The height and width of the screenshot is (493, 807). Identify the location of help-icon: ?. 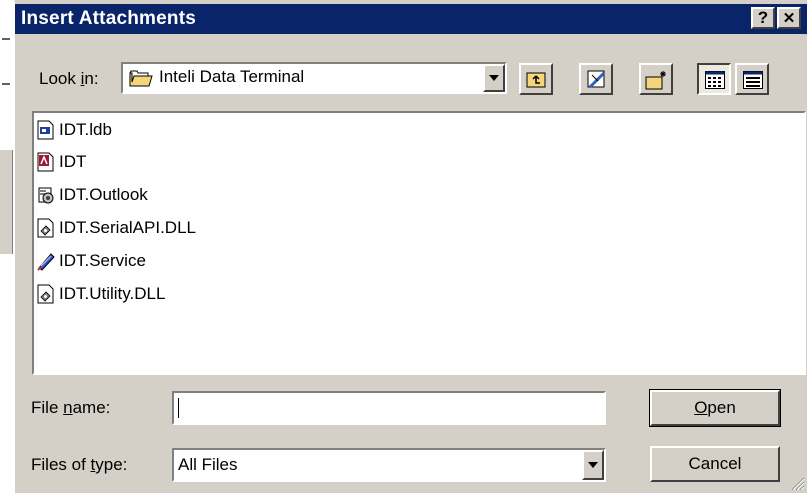
(763, 17).